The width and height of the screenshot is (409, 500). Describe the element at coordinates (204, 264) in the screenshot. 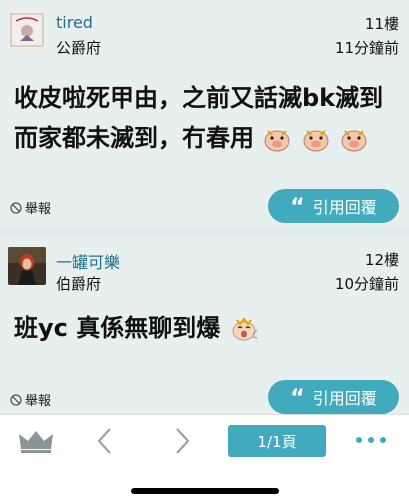

I see `post-header: 一罐可樂 伯爵府 12樓 10分鐘前` at that location.